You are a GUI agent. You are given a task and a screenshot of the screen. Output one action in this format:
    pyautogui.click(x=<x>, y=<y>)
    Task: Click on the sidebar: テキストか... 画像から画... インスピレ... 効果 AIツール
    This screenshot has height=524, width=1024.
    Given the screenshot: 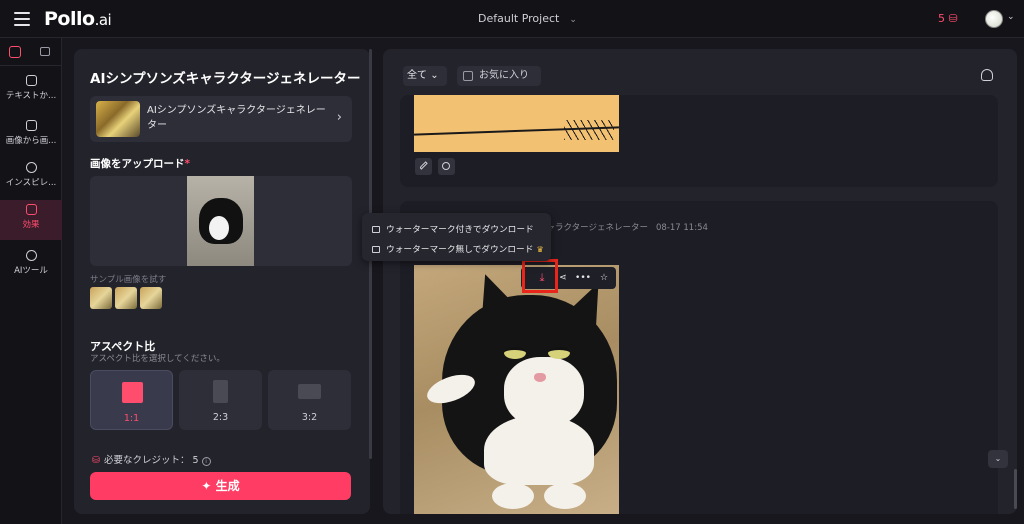 What is the action you would take?
    pyautogui.click(x=31, y=281)
    